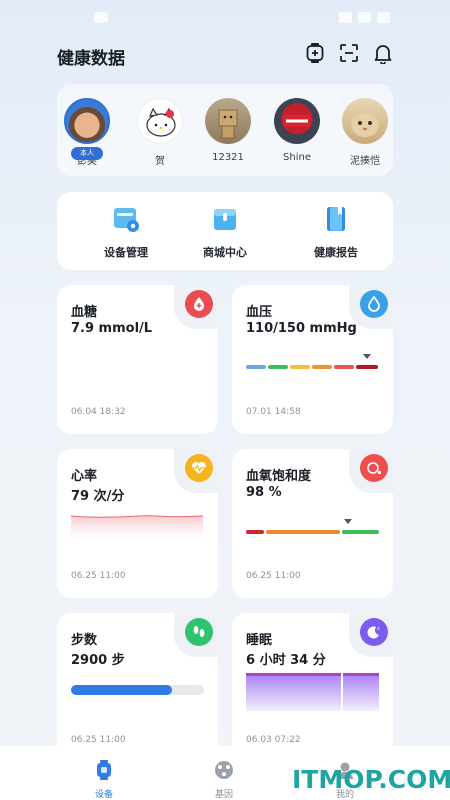 The width and height of the screenshot is (450, 800). I want to click on watermark-text: ITMOP.COM, so click(371, 779).